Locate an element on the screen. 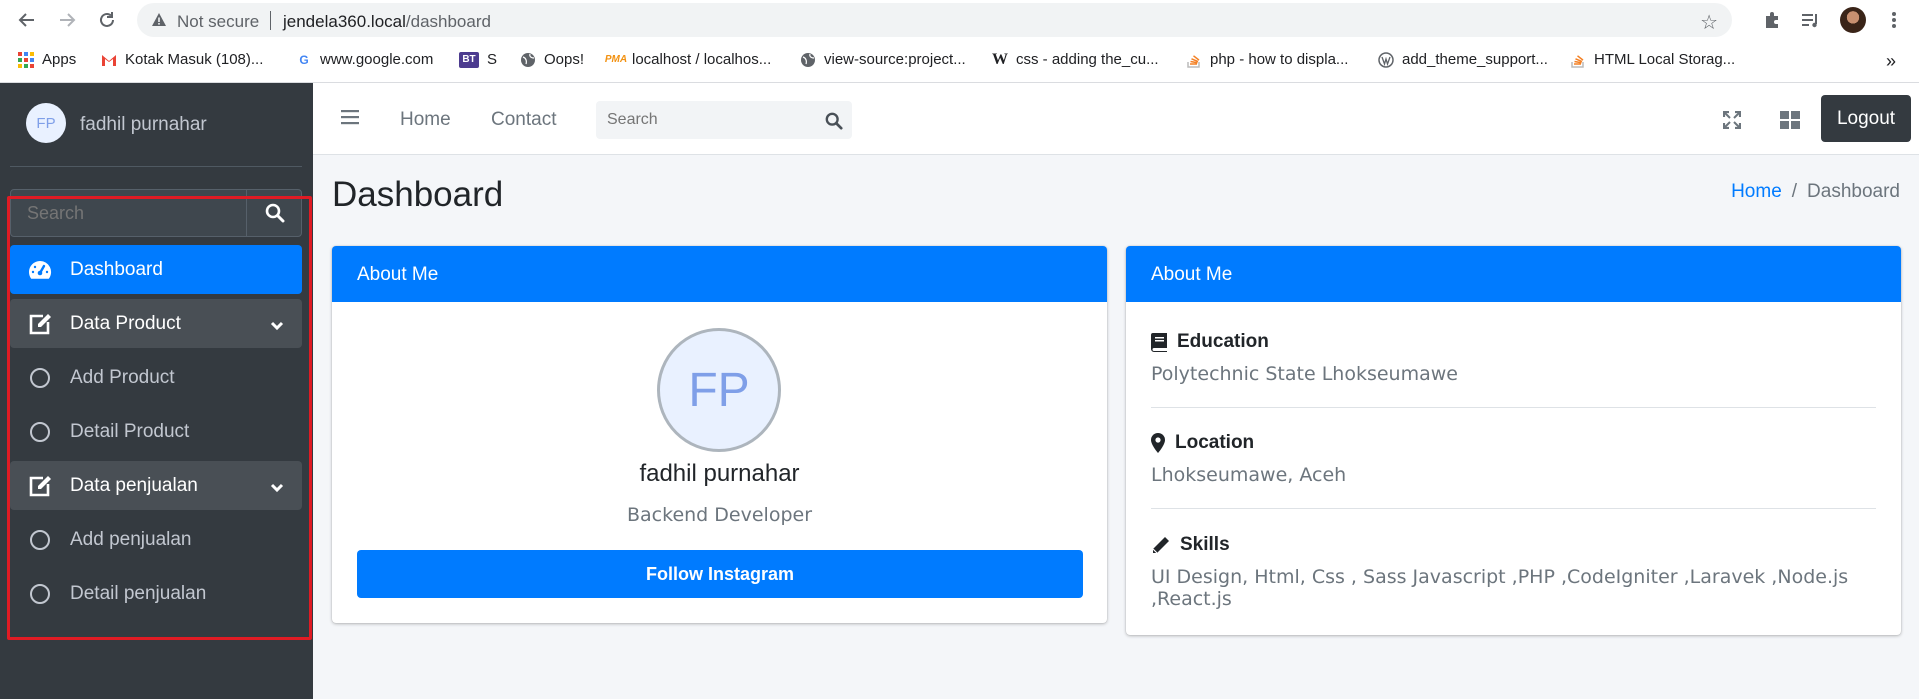 The height and width of the screenshot is (699, 1919). location-section: Location Lhokseumawe, Aceh is located at coordinates (1513, 459).